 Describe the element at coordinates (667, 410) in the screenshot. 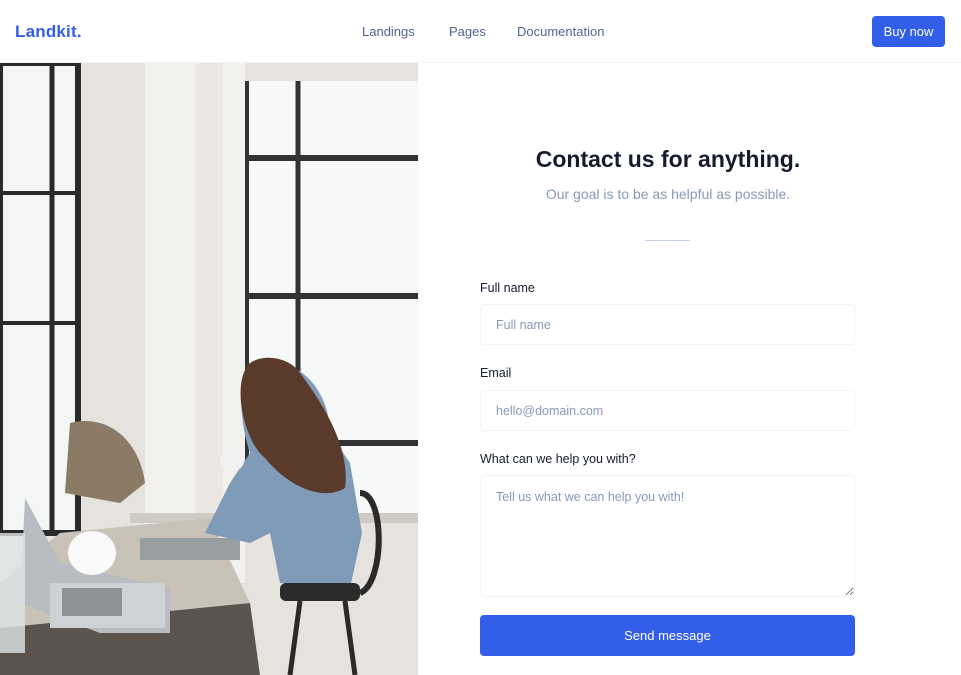

I see `email-input` at that location.